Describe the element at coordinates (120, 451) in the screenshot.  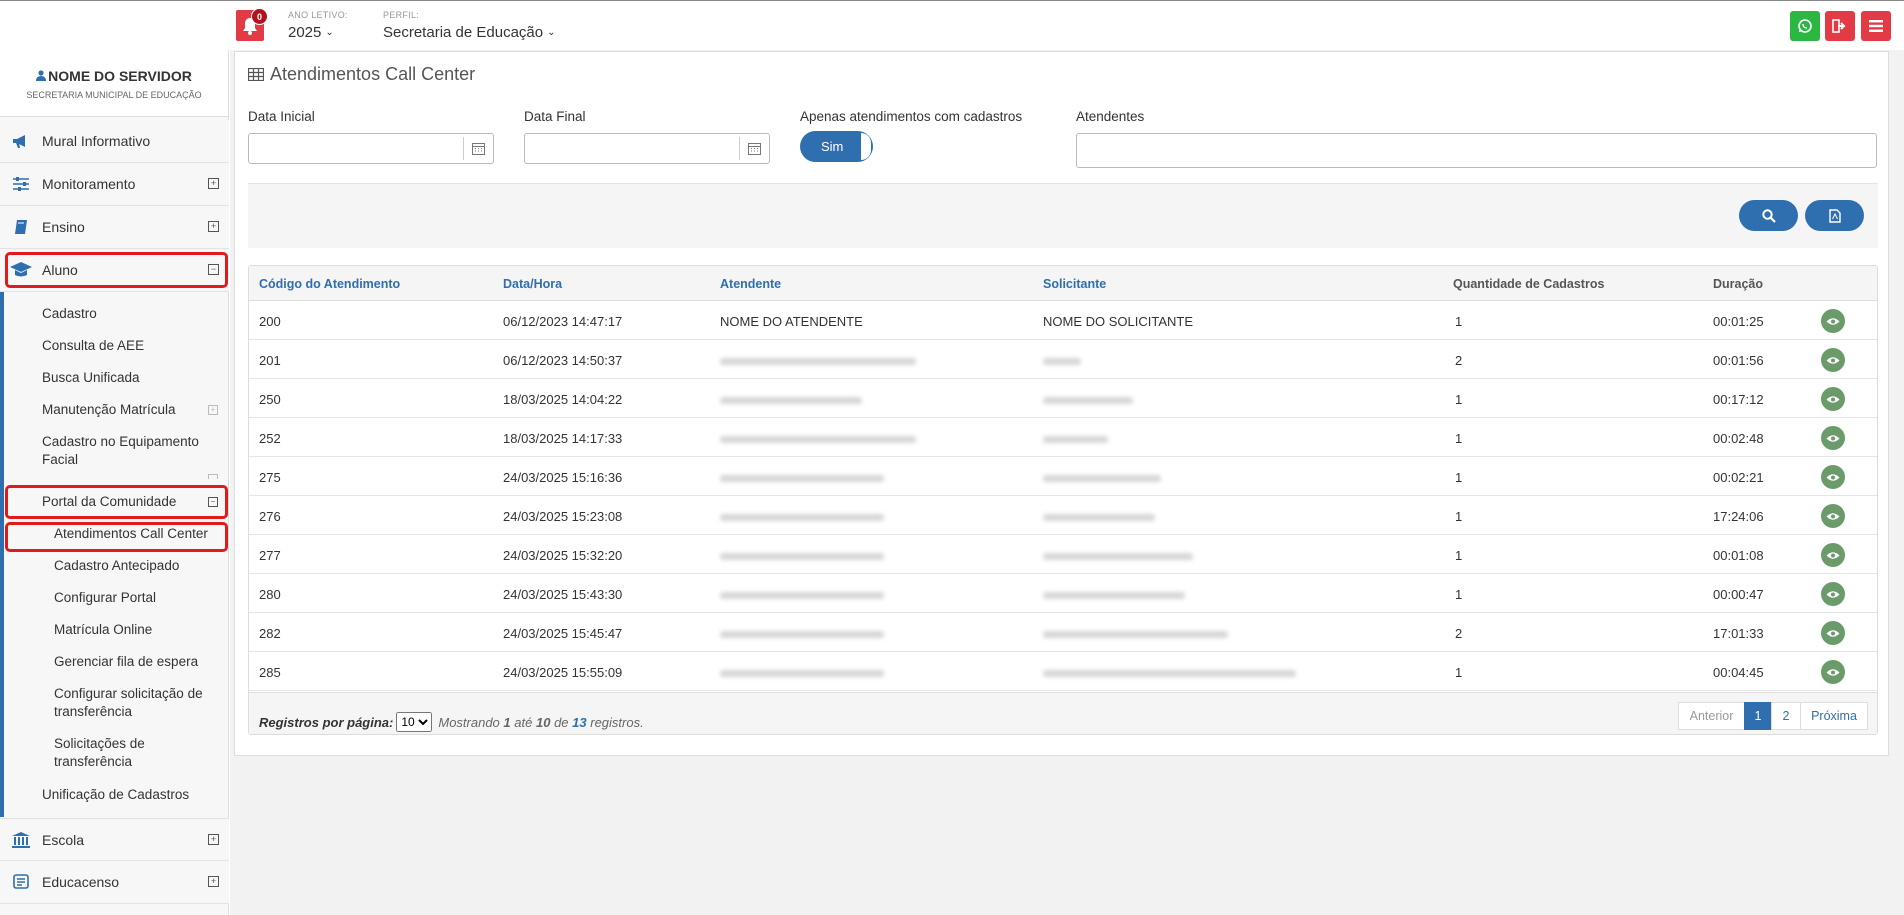
I see `sidebar-item-equipamento-facial: Cadastro no Equipamento Facial` at that location.